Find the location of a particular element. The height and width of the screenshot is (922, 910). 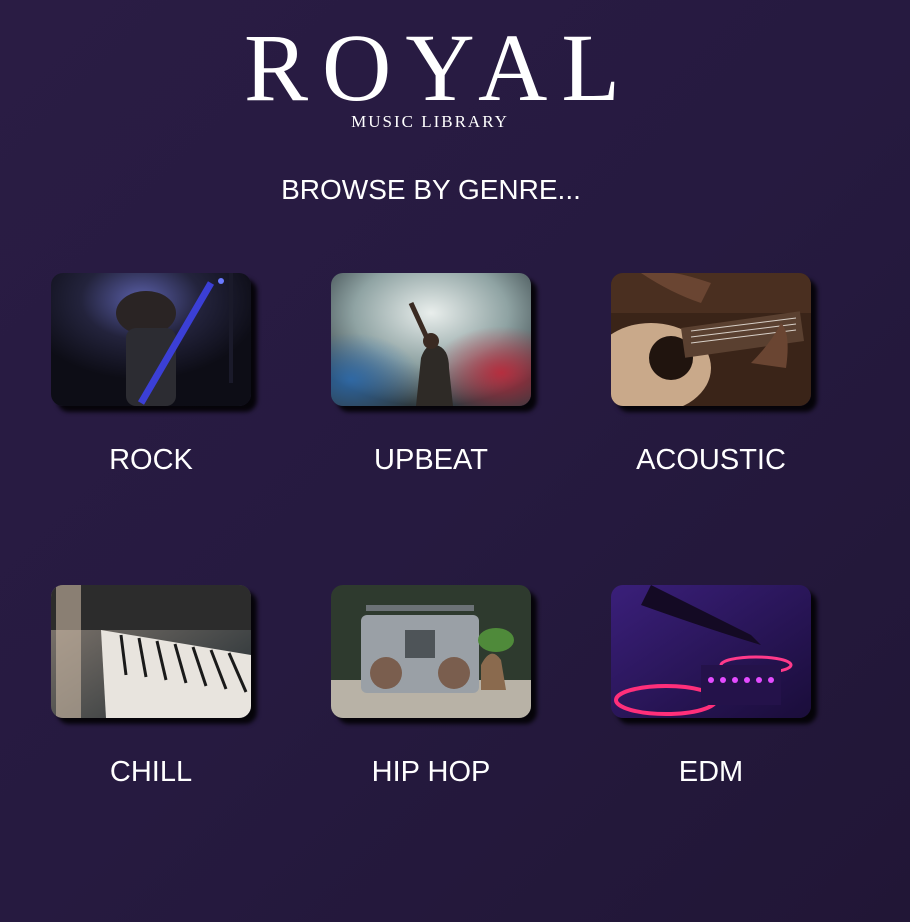

genre-tile-edm: EDM is located at coordinates (711, 687).